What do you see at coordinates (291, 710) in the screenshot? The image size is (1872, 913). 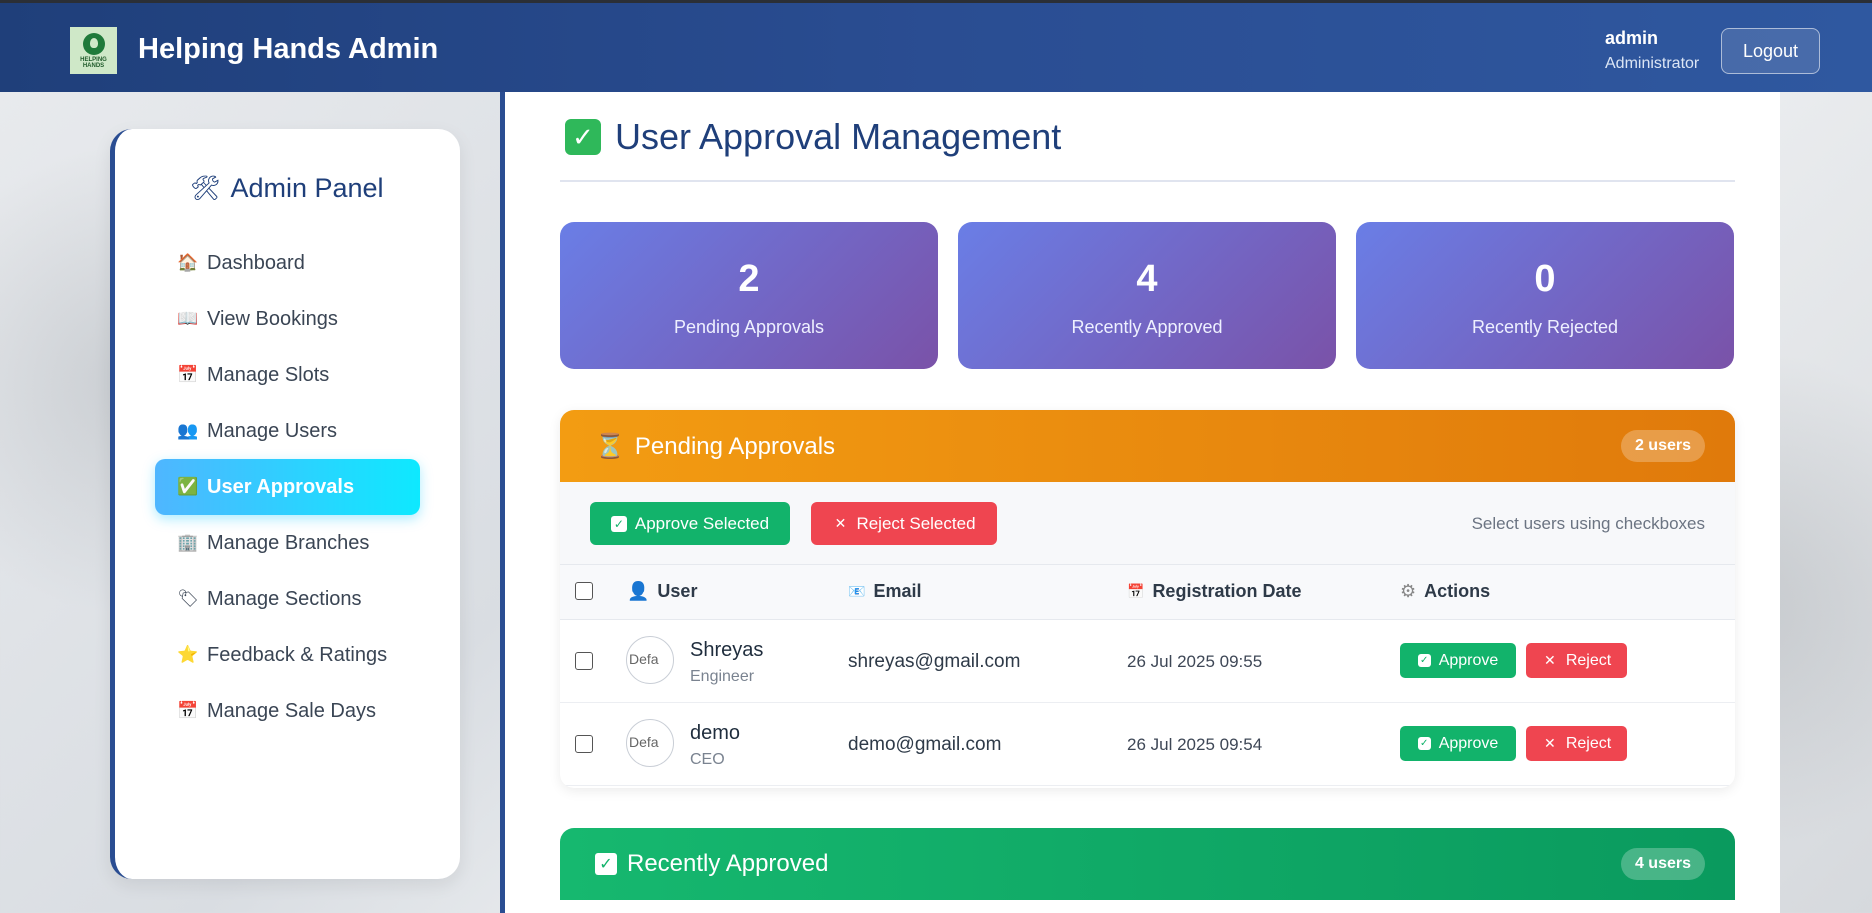 I see `sidebar-item-label: Manage Sale Days` at bounding box center [291, 710].